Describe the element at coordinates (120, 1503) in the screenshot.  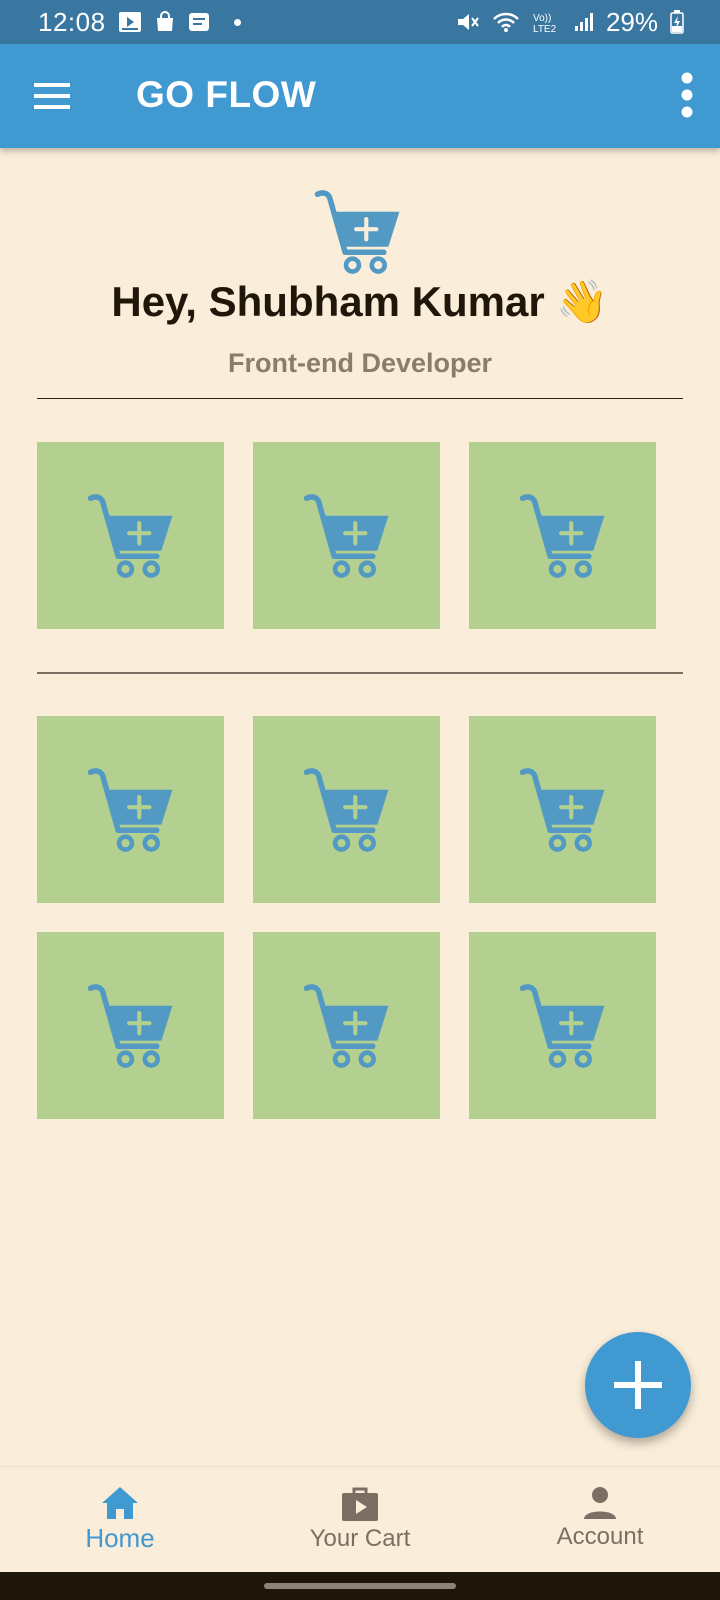
I see `home-icon` at that location.